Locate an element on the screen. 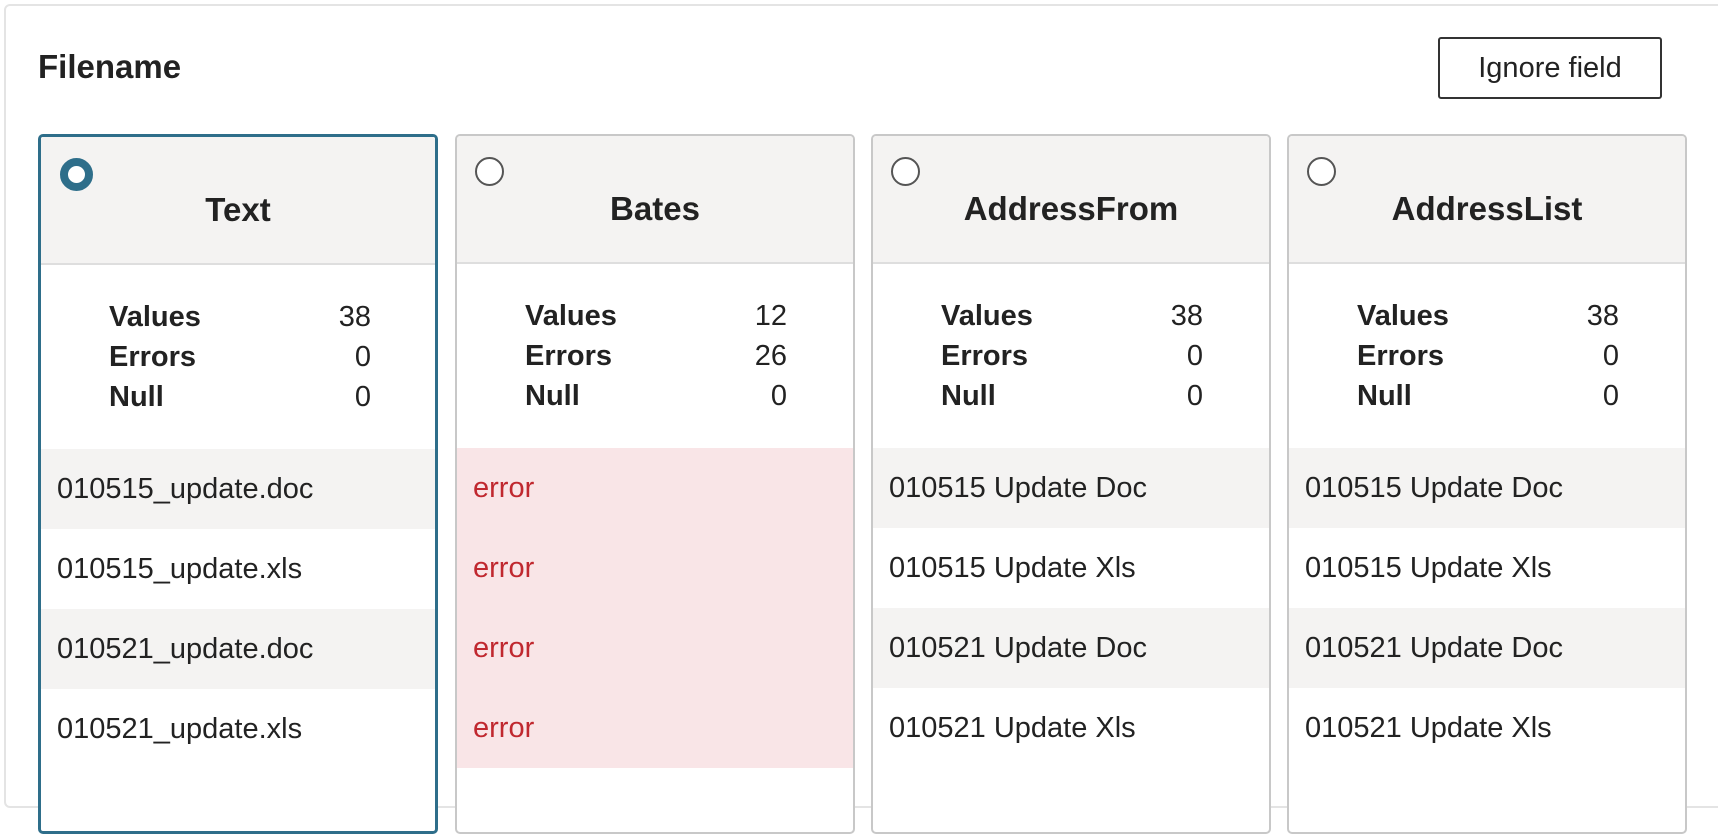 The height and width of the screenshot is (834, 1718). sample-list: error error error error is located at coordinates (655, 608).